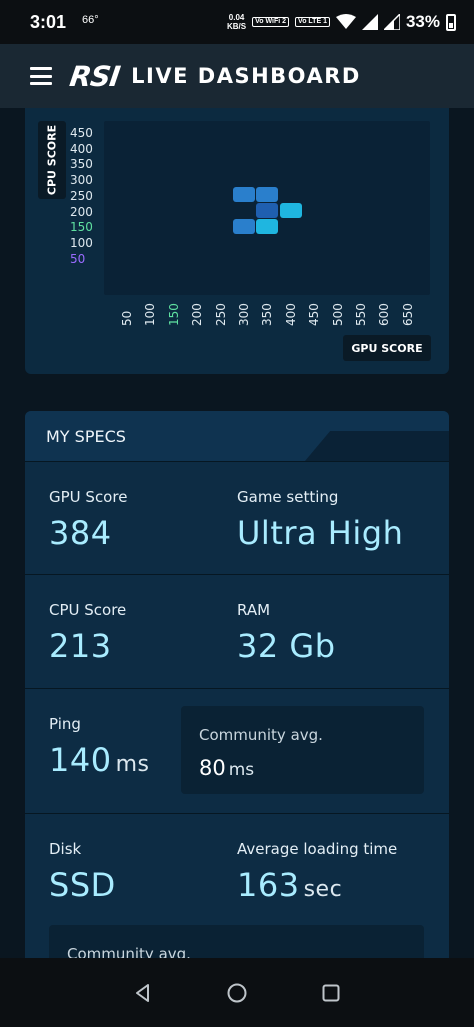  I want to click on disk-value: SSD, so click(82, 885).